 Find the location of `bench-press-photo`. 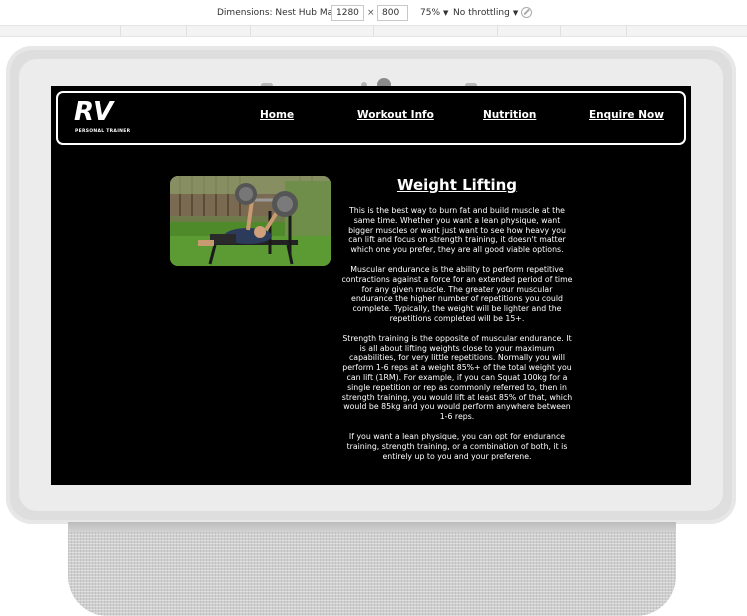

bench-press-photo is located at coordinates (250, 221).